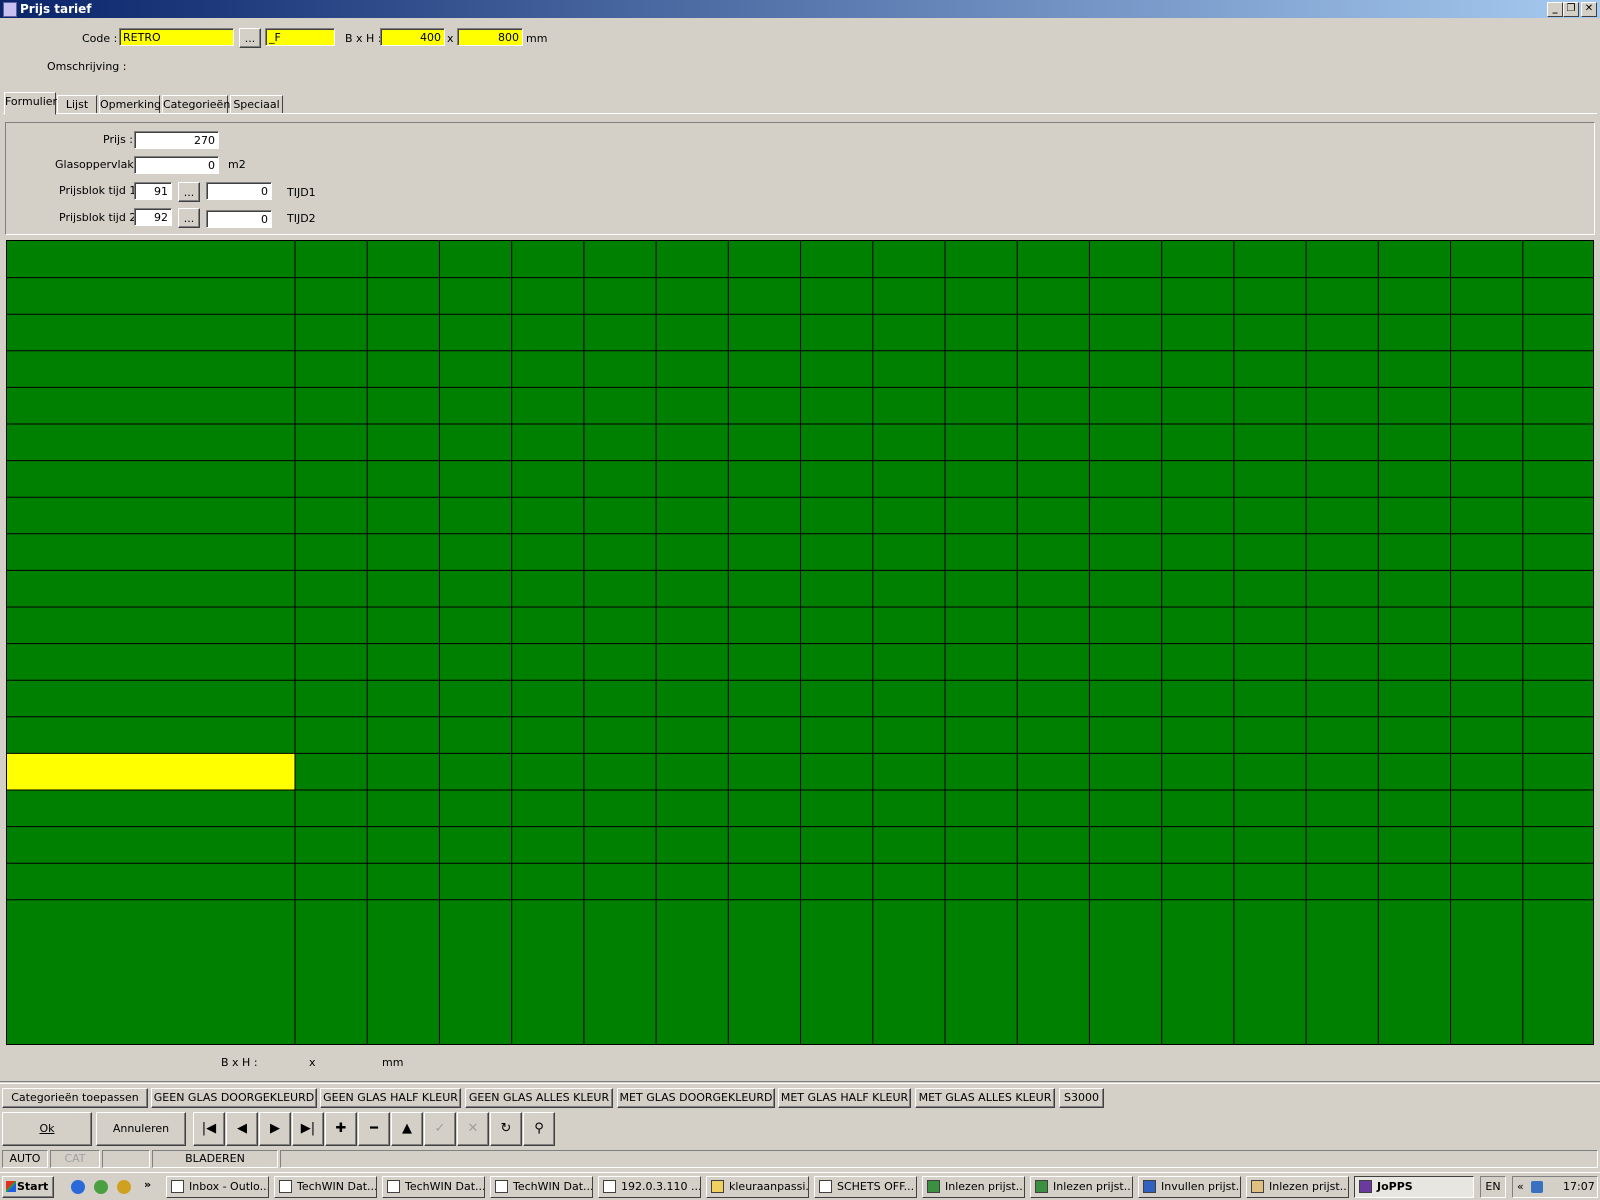 The width and height of the screenshot is (1600, 1200). What do you see at coordinates (78, 1187) in the screenshot?
I see `internet-explorer-icon` at bounding box center [78, 1187].